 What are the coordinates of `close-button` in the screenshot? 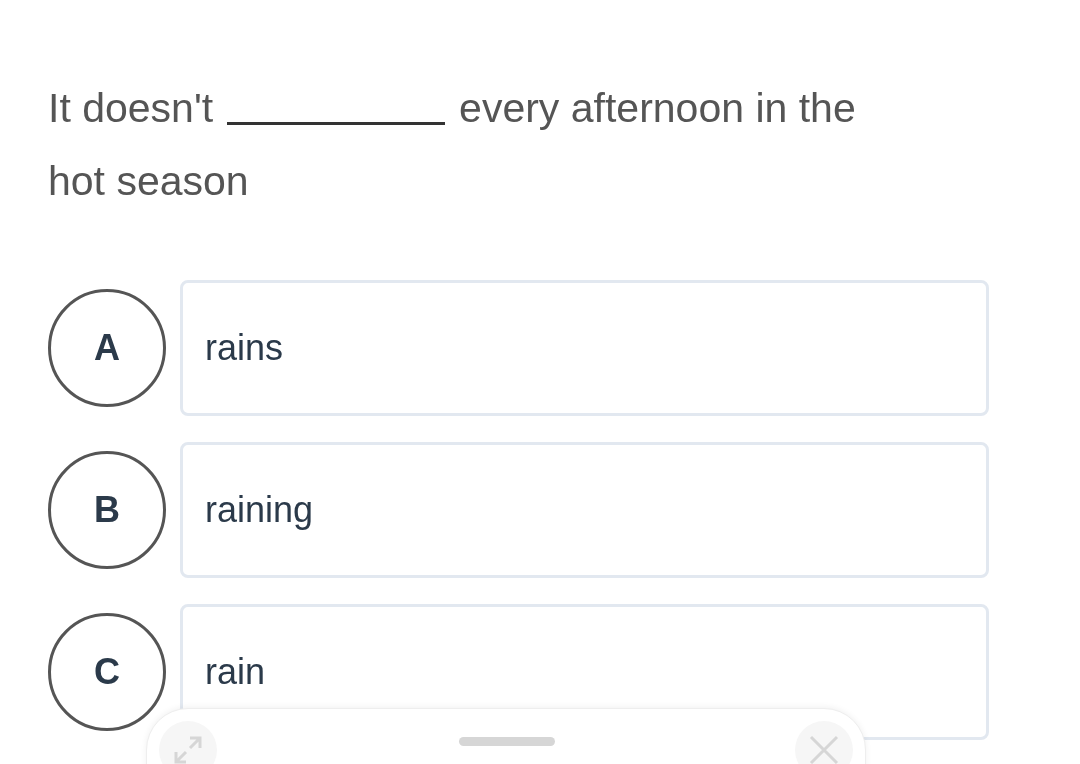 It's located at (824, 742).